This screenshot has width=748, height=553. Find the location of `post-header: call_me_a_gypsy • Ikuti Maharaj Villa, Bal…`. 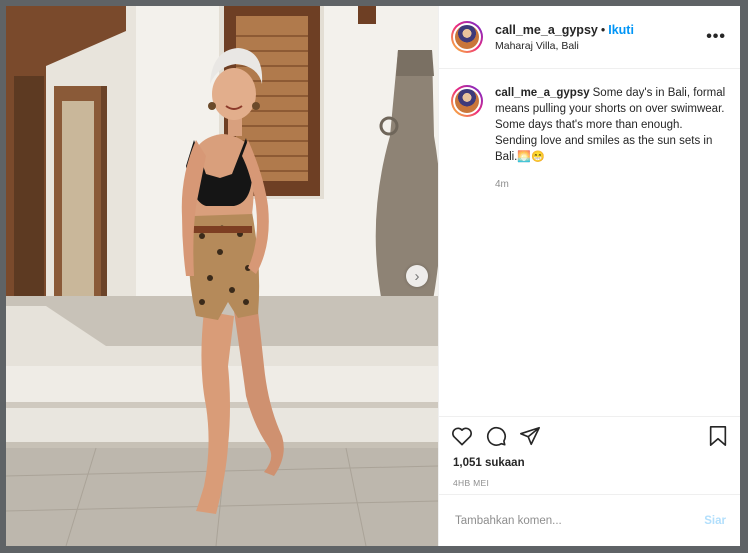

post-header: call_me_a_gypsy • Ikuti Maharaj Villa, Bal… is located at coordinates (589, 37).